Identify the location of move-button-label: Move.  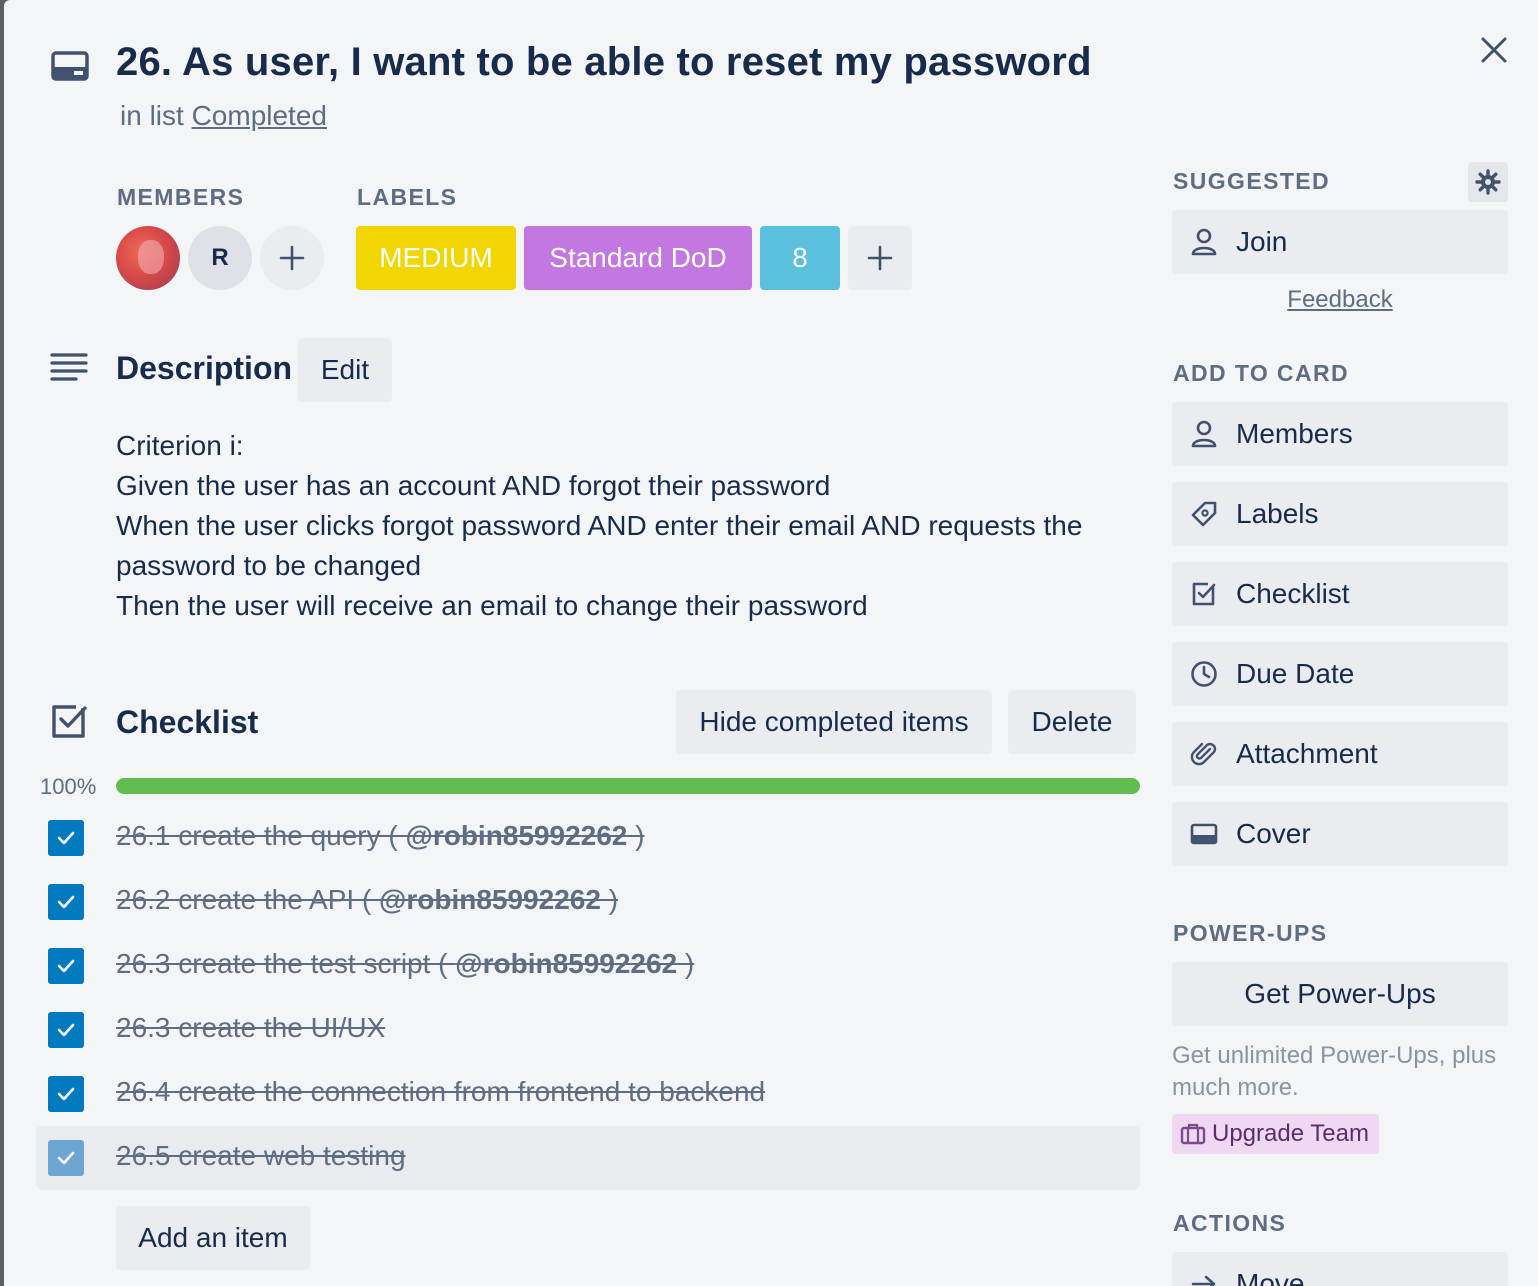
(1270, 1277).